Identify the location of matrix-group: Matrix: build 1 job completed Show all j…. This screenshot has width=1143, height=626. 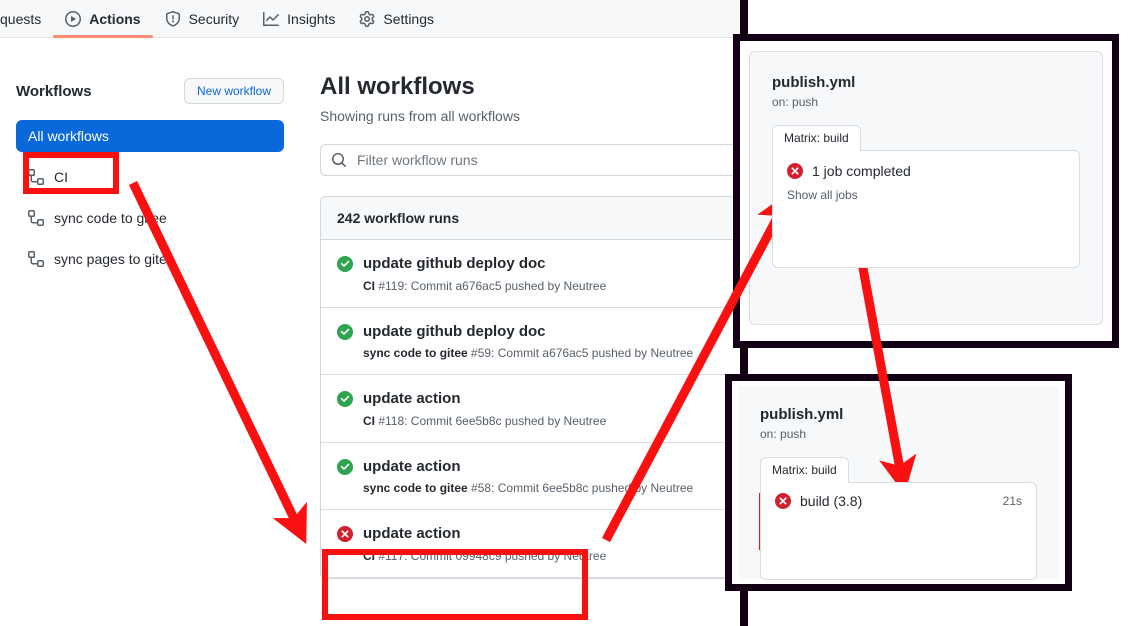
(926, 196).